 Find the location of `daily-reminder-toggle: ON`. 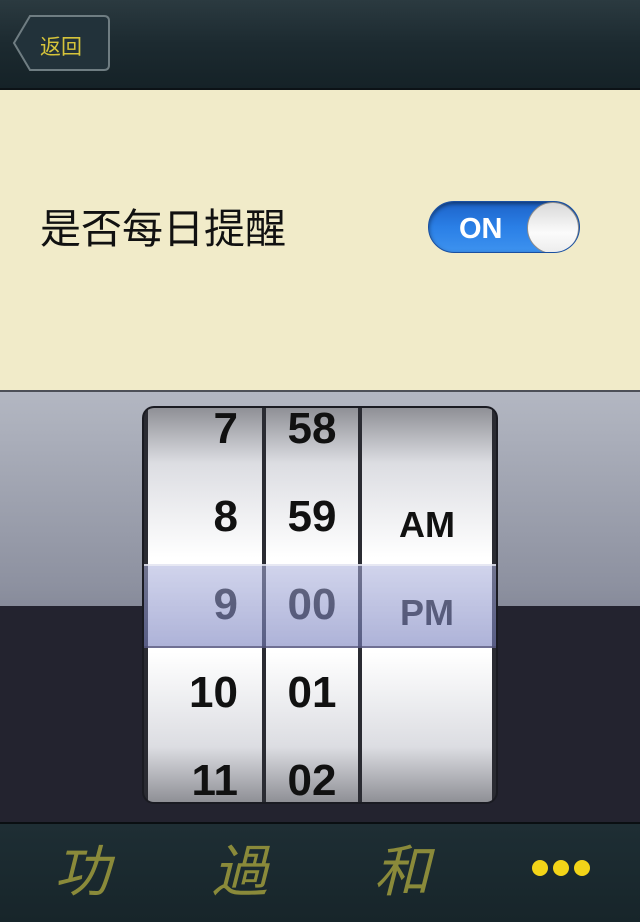

daily-reminder-toggle: ON is located at coordinates (504, 227).